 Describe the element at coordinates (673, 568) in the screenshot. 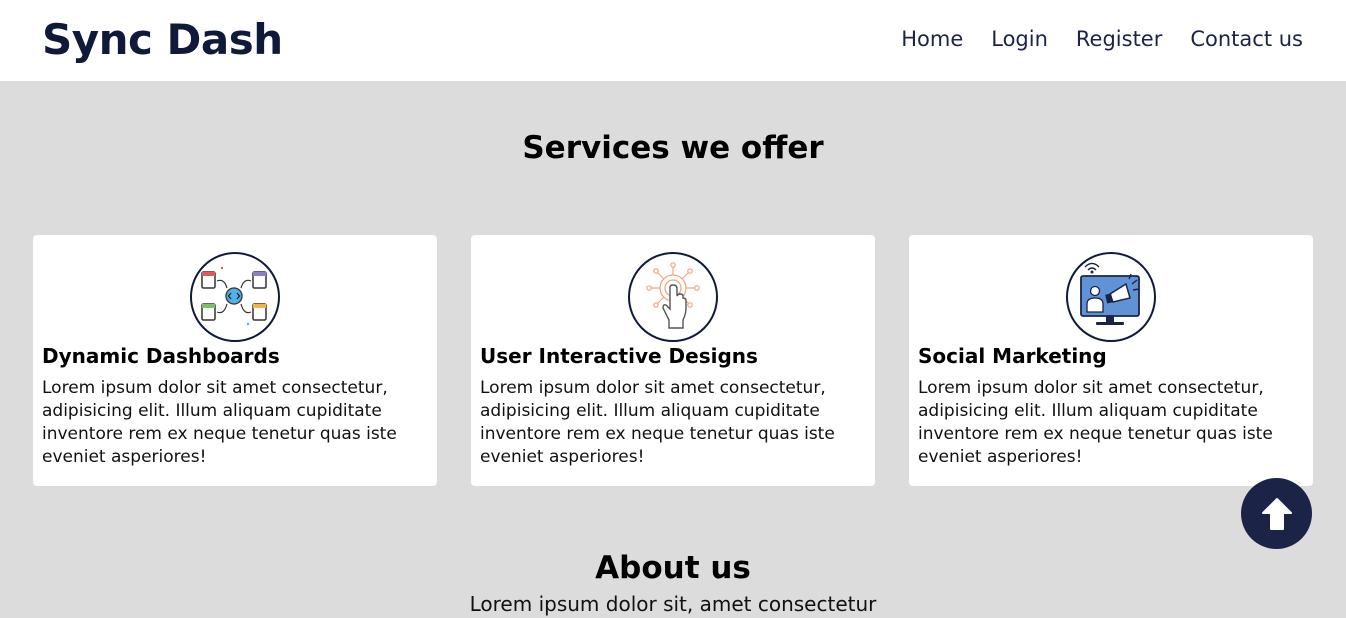

I see `about-heading: About us` at that location.